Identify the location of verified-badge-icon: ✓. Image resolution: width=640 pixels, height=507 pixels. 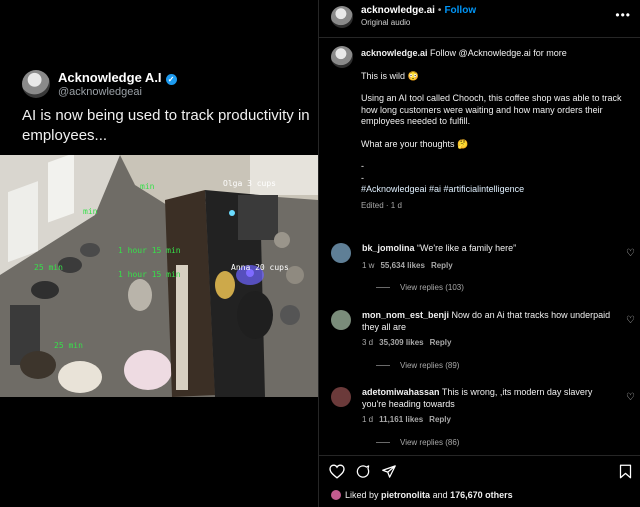
(171, 79).